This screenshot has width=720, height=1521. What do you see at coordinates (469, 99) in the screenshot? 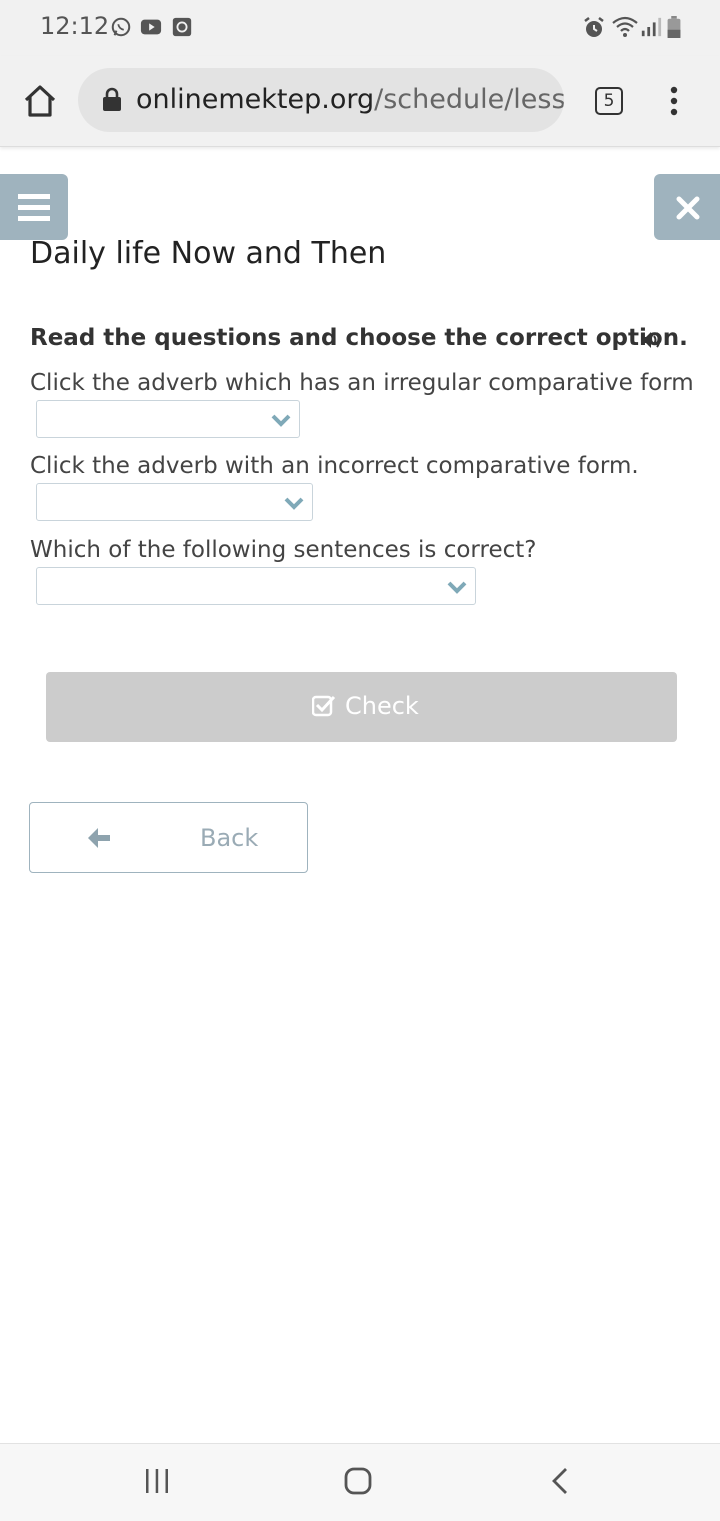
I see `url-path: /schedule/less` at bounding box center [469, 99].